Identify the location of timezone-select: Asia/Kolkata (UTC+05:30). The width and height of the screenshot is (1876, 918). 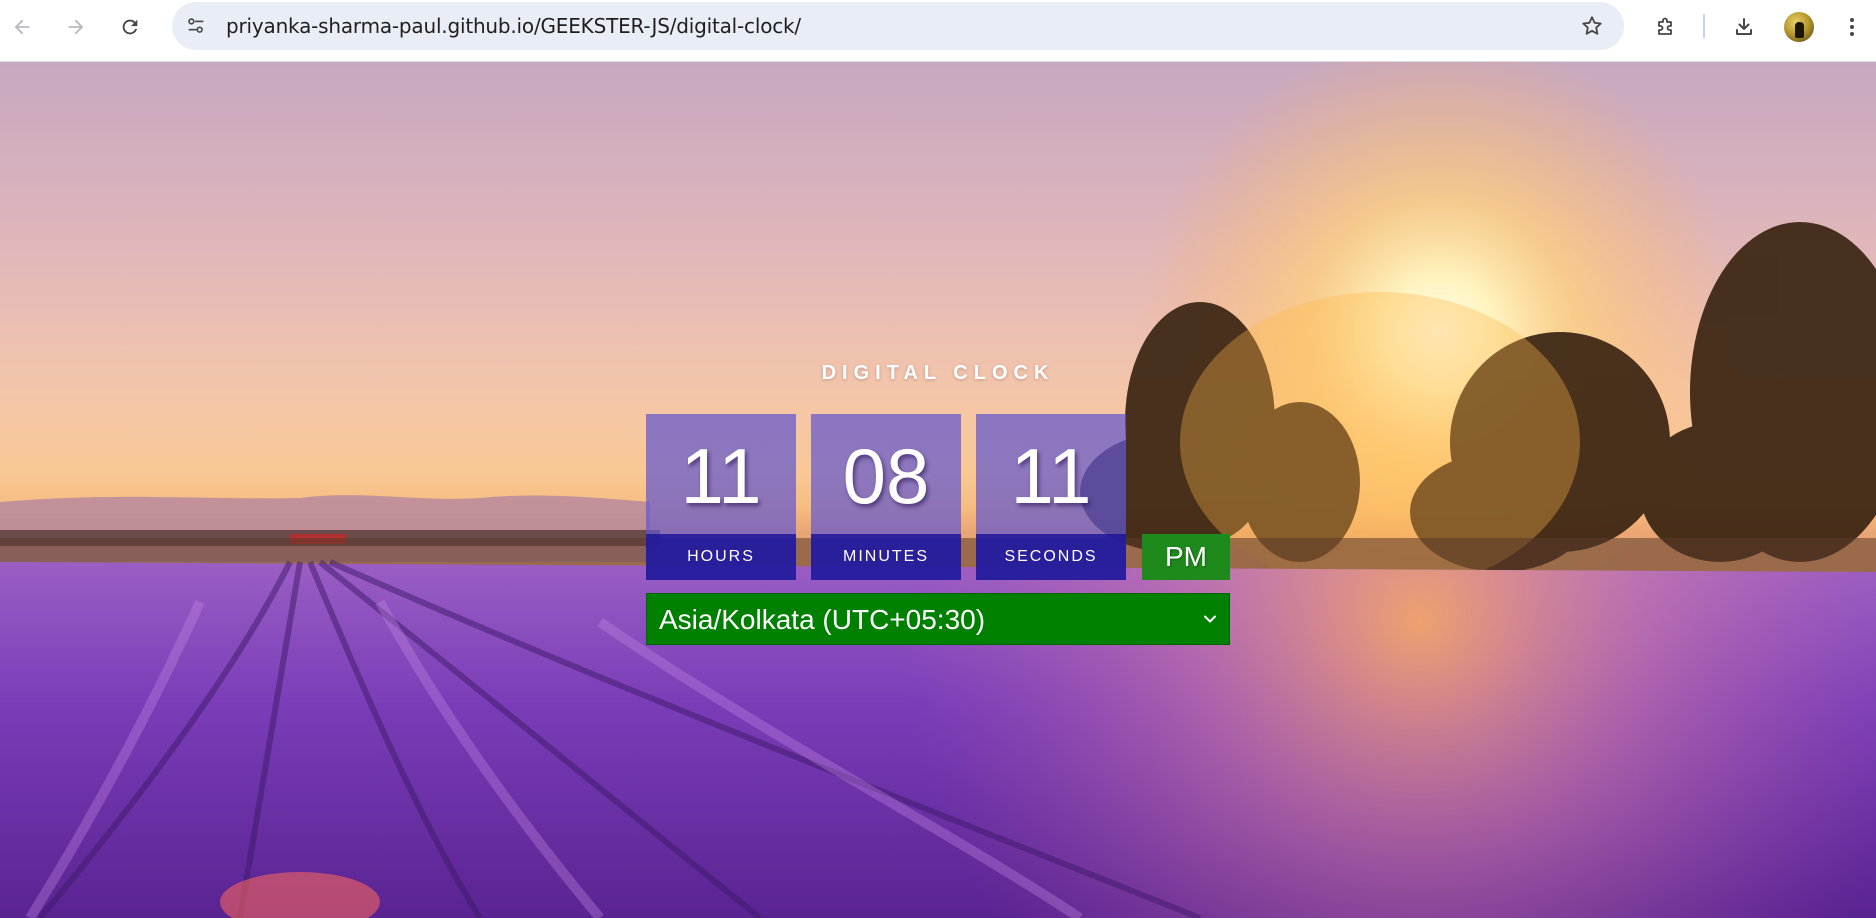
(938, 619).